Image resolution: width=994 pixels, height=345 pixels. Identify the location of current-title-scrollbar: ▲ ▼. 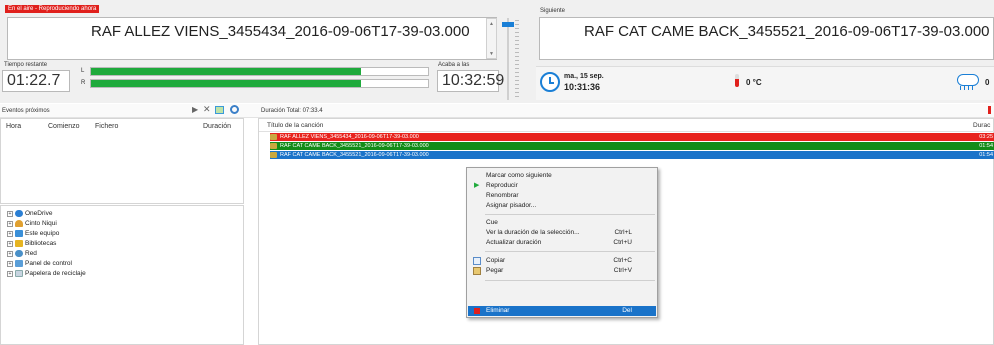
(491, 38).